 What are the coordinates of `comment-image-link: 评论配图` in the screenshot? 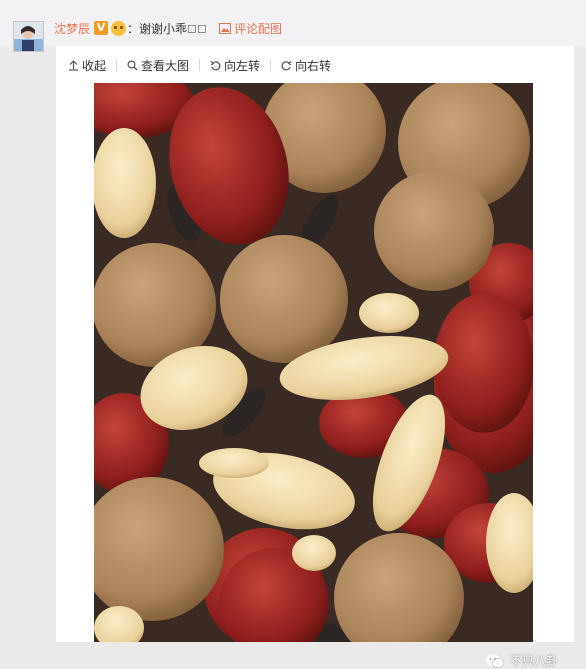 It's located at (250, 28).